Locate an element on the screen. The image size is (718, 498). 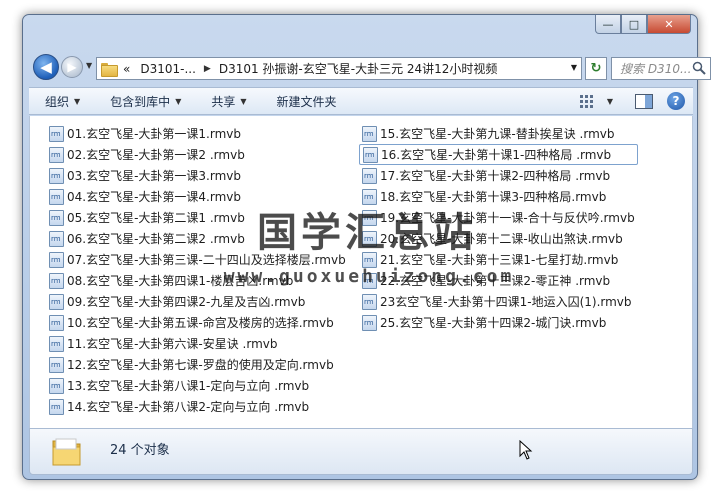
file-item: 19.玄空飞星-大卦第十一课-合十与反伏吟.rmvb is located at coordinates (498, 217).